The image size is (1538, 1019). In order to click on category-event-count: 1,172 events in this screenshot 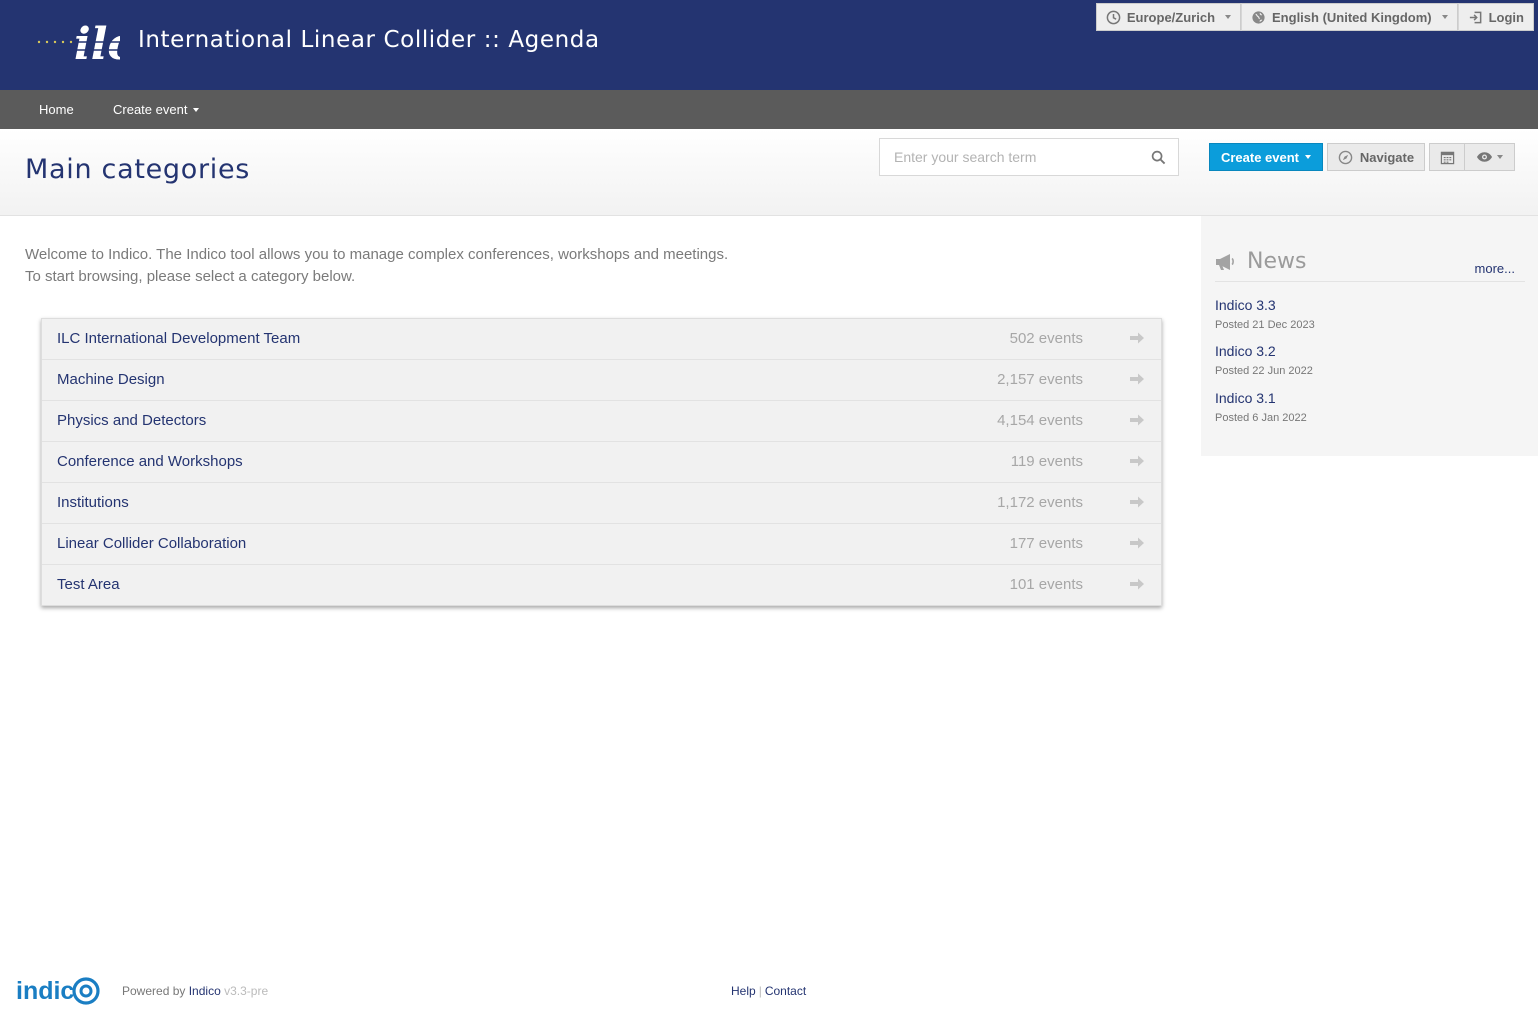, I will do `click(1040, 502)`.